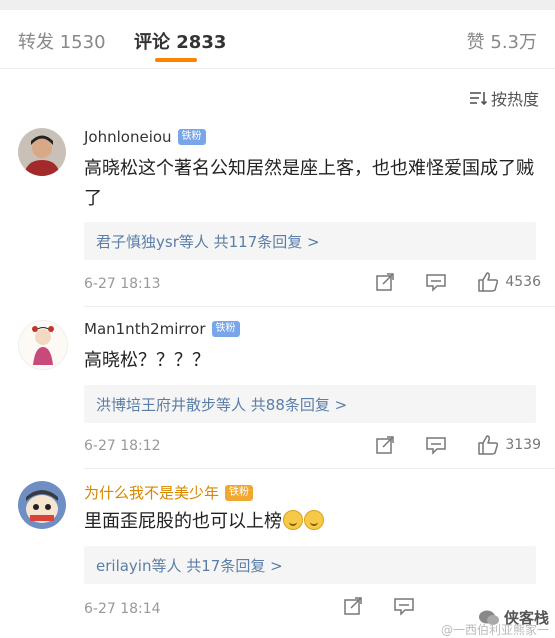 This screenshot has height=638, width=555. Describe the element at coordinates (277, 39) in the screenshot. I see `tab-bar: 转发 1530 评论 2833 赞 5.3万` at that location.